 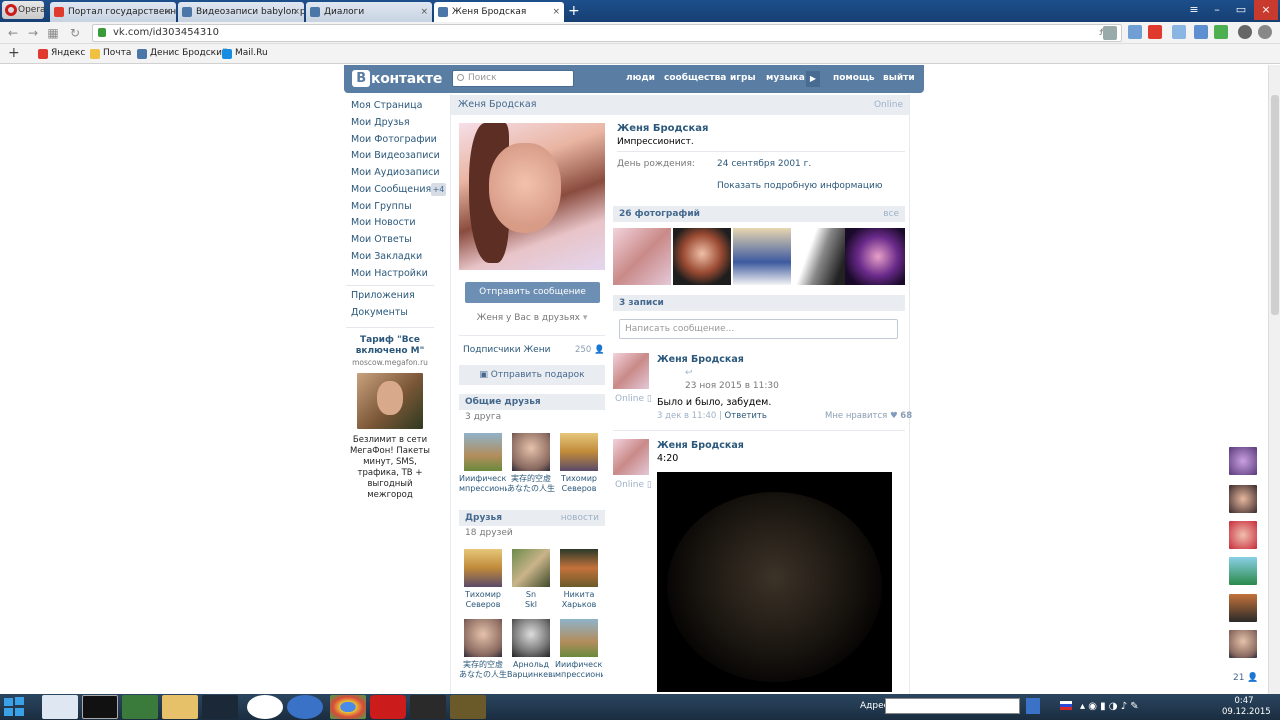 What do you see at coordinates (1110, 33) in the screenshot?
I see `heart-icon` at bounding box center [1110, 33].